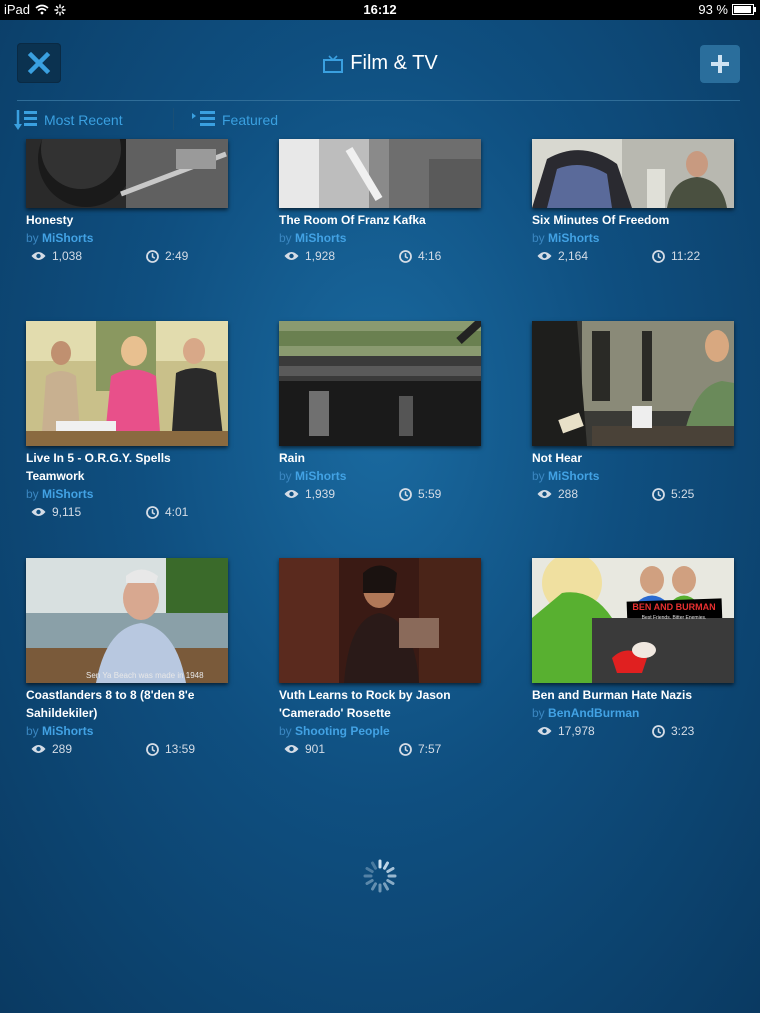 This screenshot has width=760, height=1013. Describe the element at coordinates (676, 256) in the screenshot. I see `duration: 11:22` at that location.